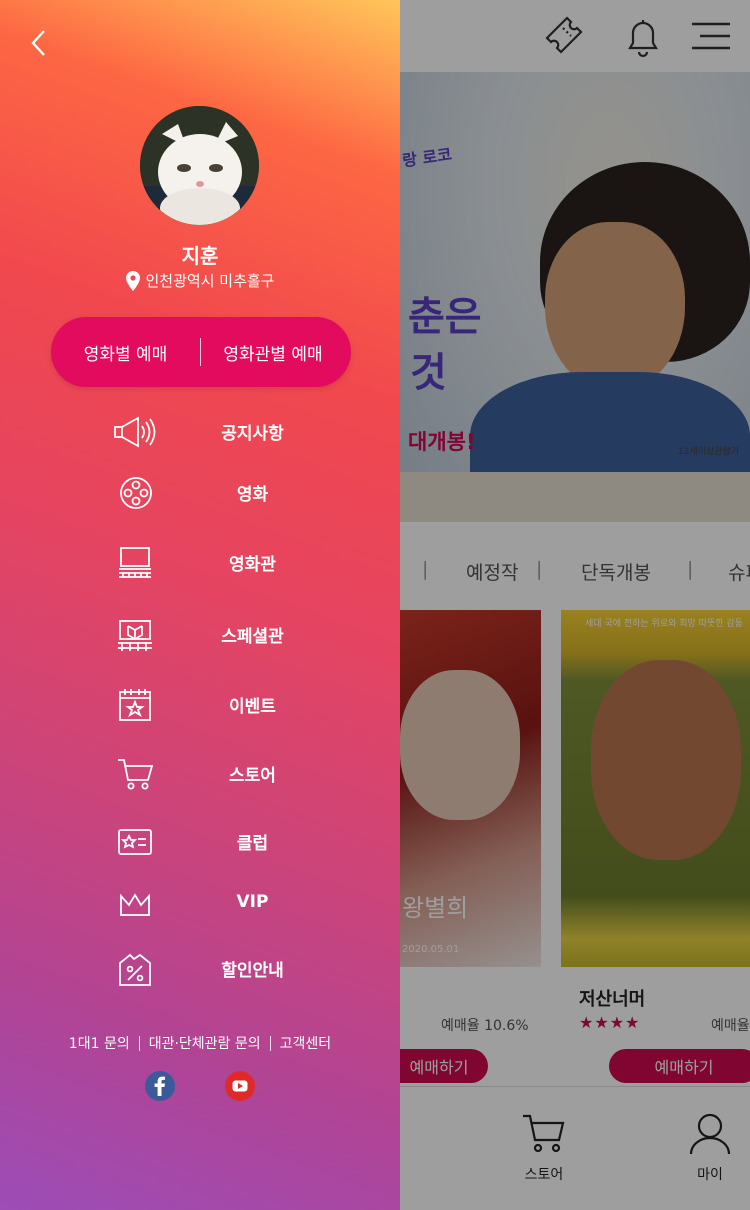 The width and height of the screenshot is (750, 1210). I want to click on book-by-theater-button: 영화관별 예매, so click(273, 352).